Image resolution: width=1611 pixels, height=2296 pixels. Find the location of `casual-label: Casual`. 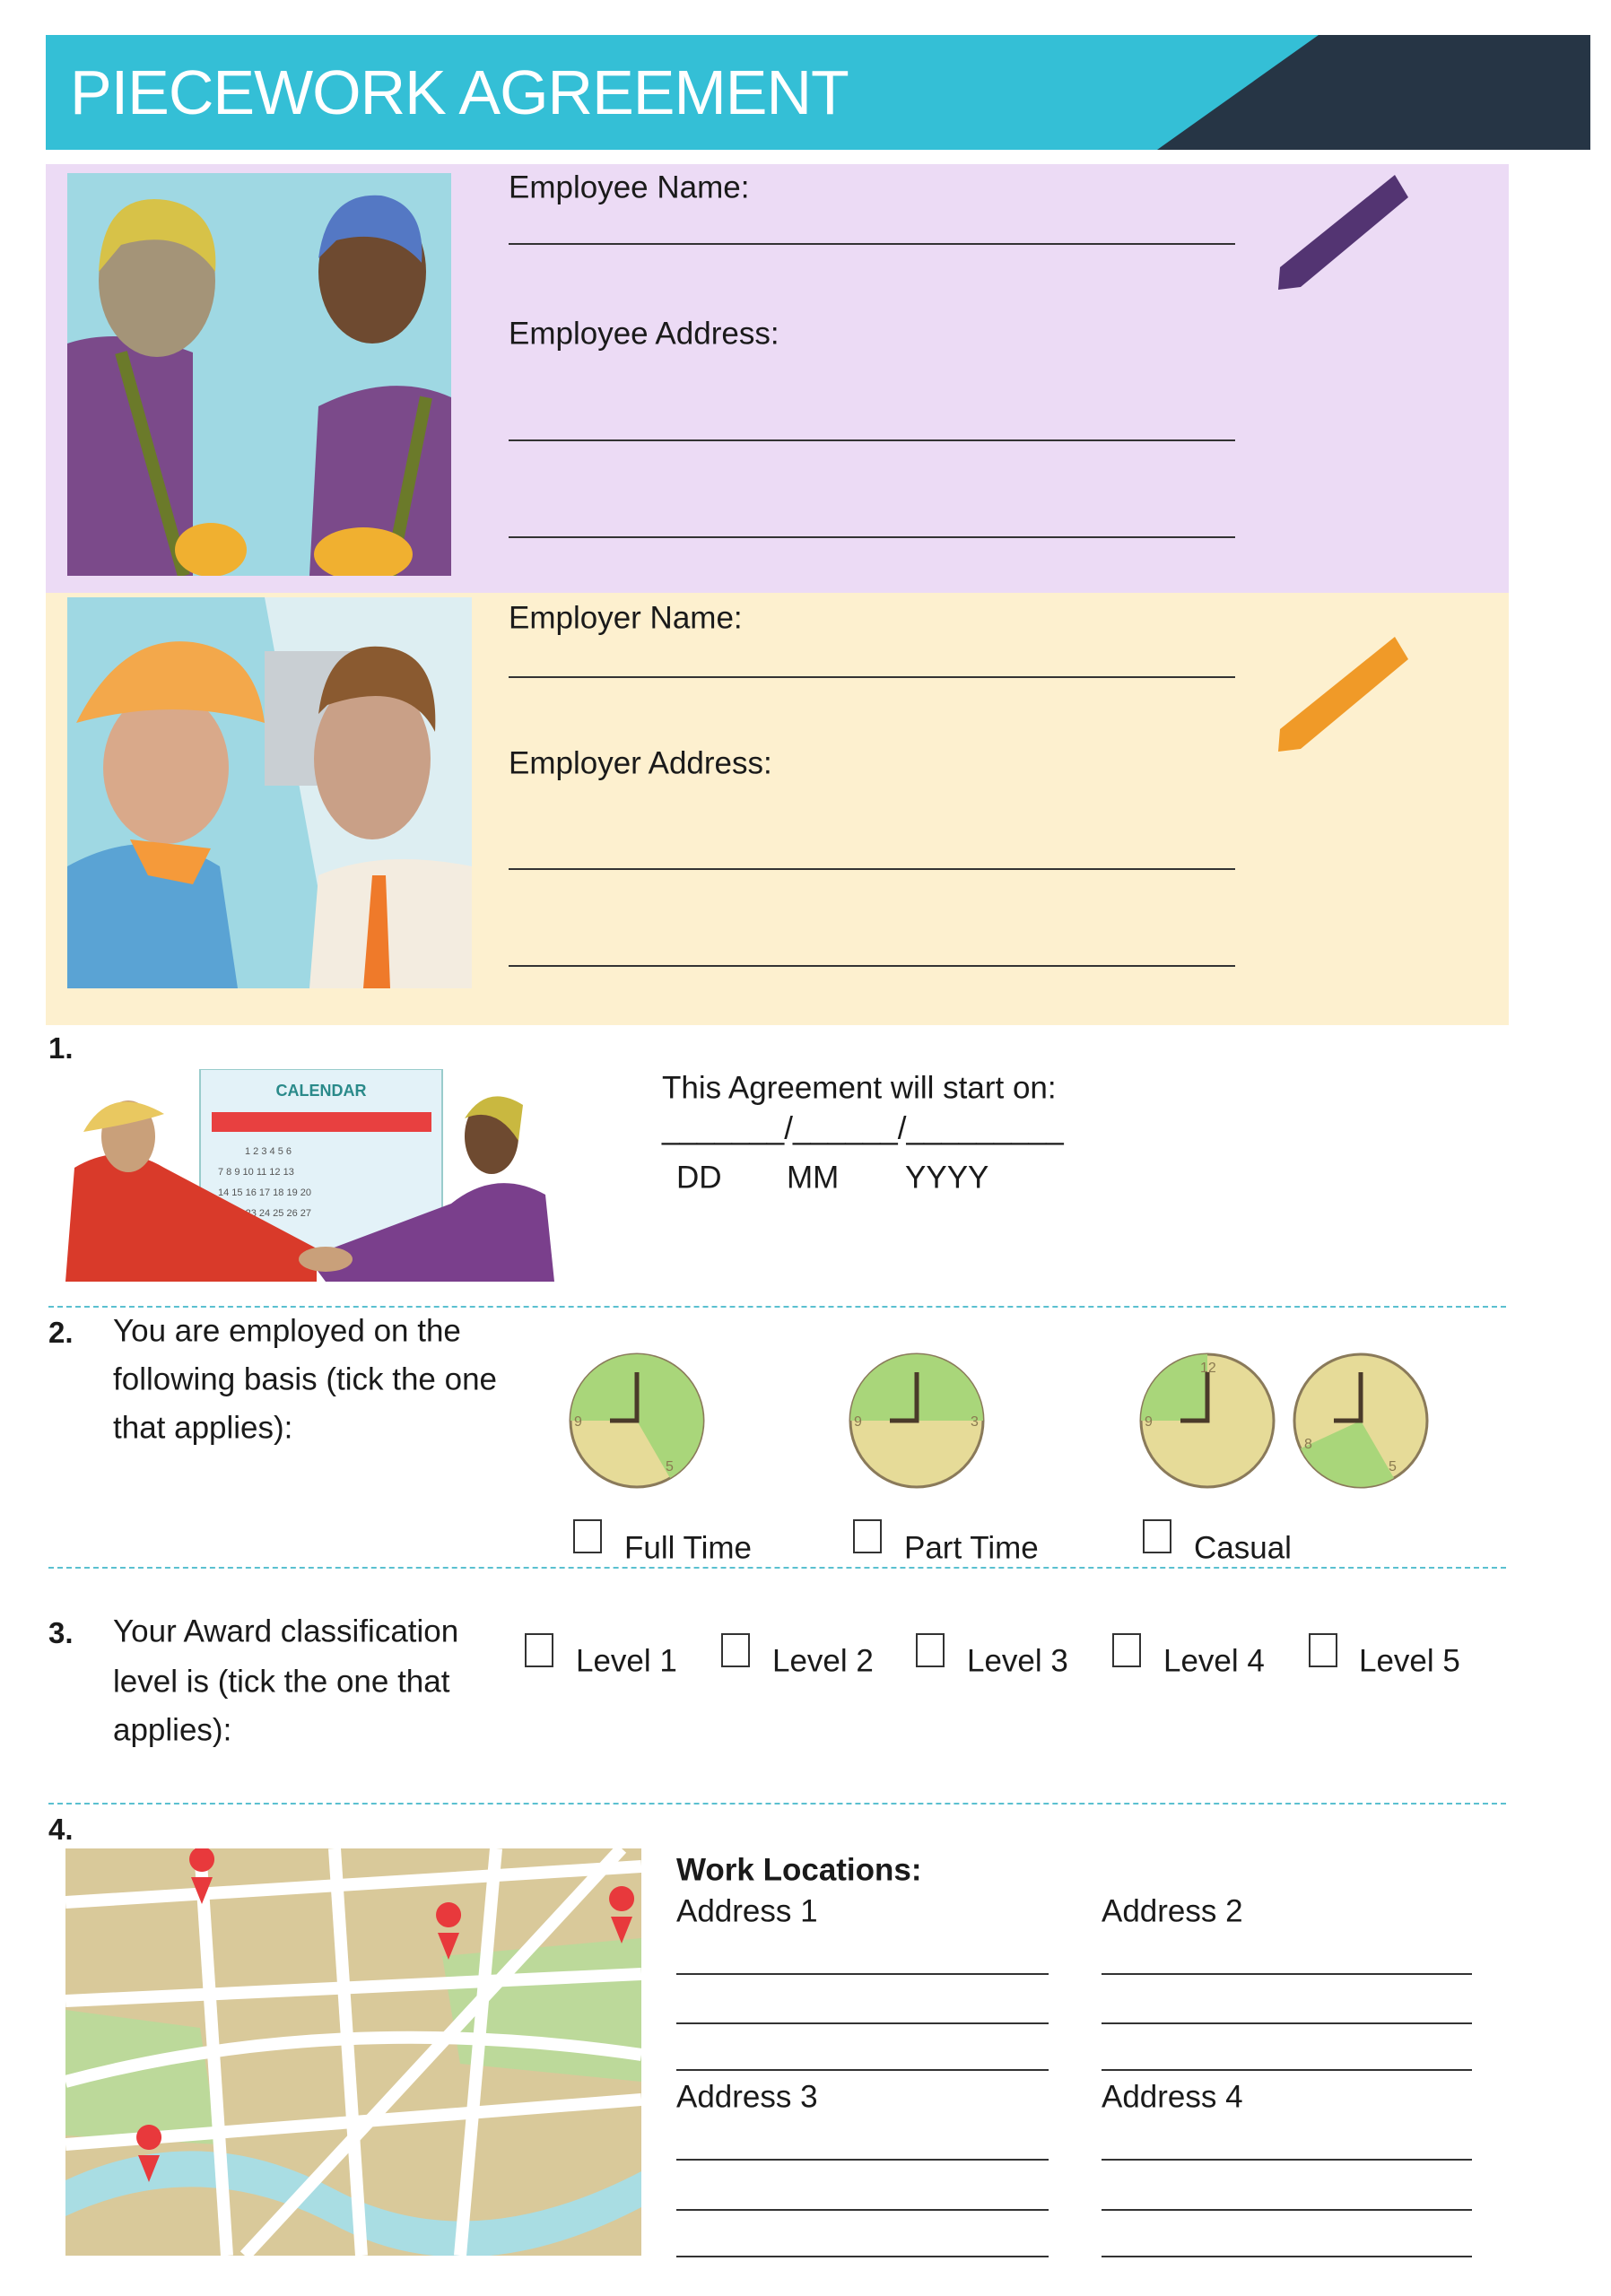

casual-label: Casual is located at coordinates (1243, 1548).